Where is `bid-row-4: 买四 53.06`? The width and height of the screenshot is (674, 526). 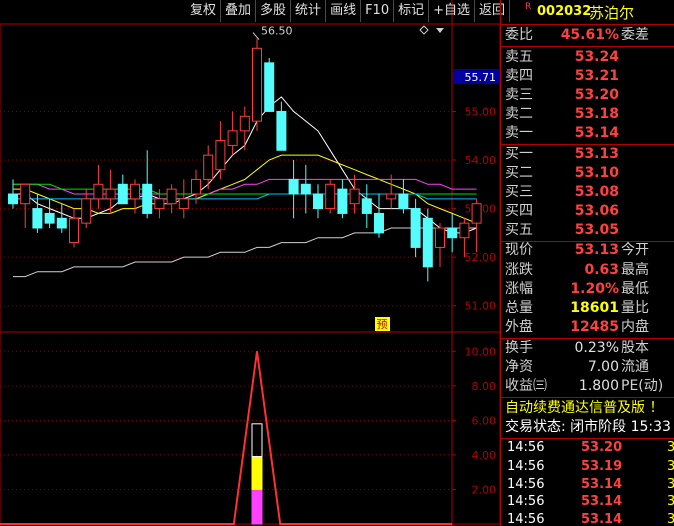
bid-row-4: 买四 53.06 is located at coordinates (587, 211).